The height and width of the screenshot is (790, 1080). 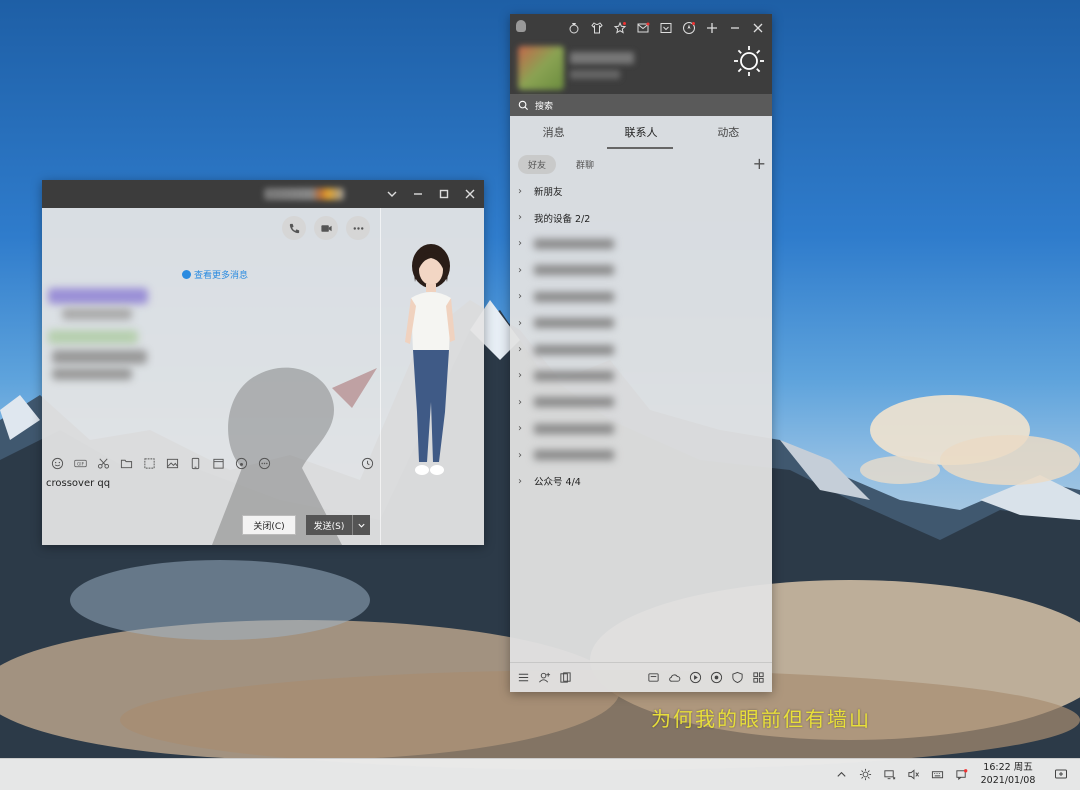 I want to click on close-button: 关闭(C), so click(x=269, y=525).